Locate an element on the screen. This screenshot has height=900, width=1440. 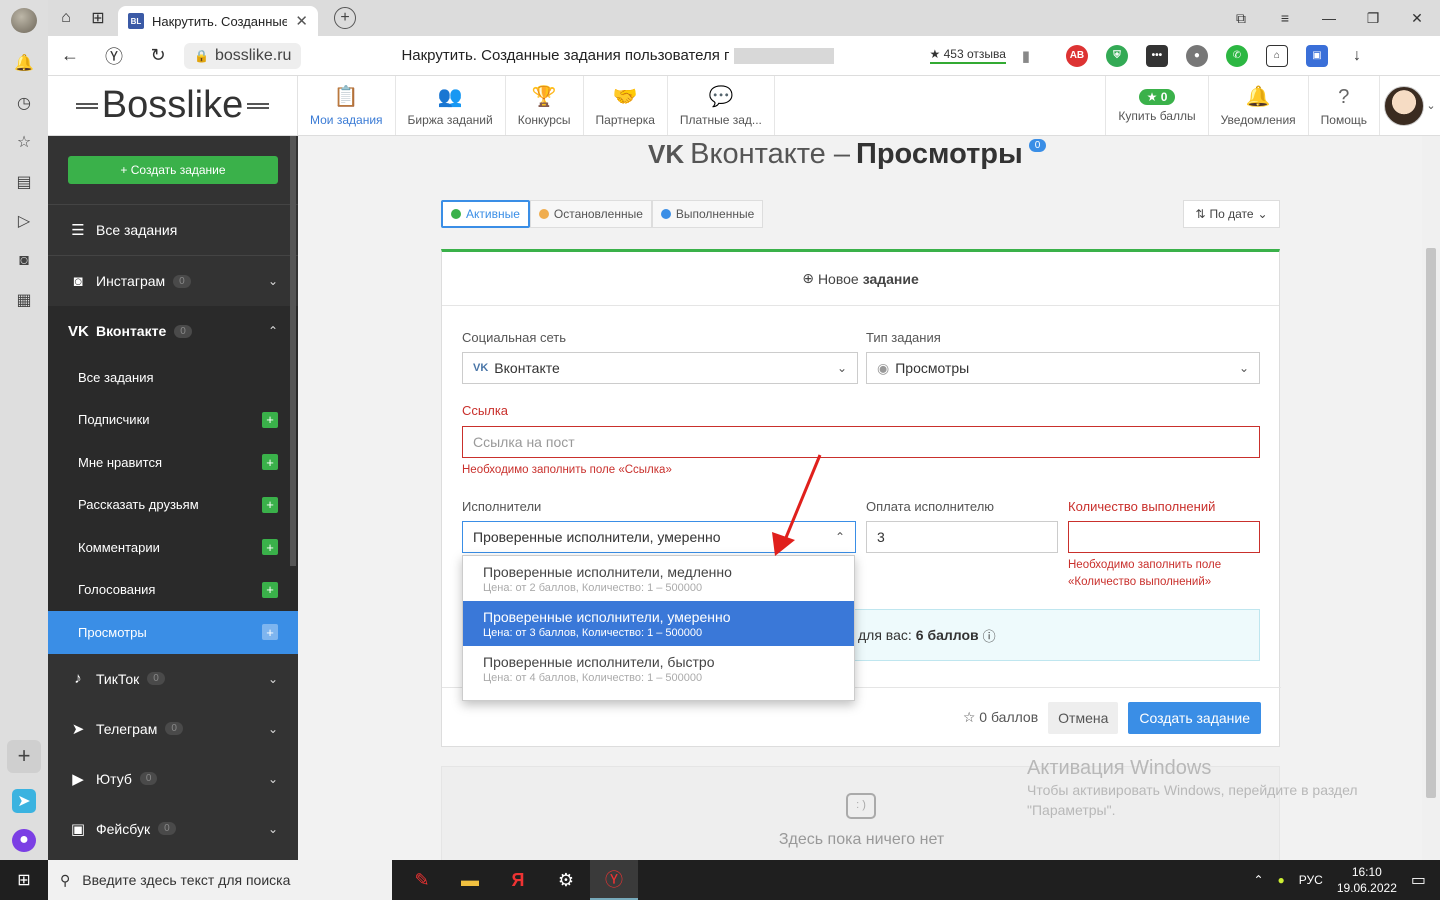
bookmarks-panel-icon: ⧉ is located at coordinates (1241, 18).